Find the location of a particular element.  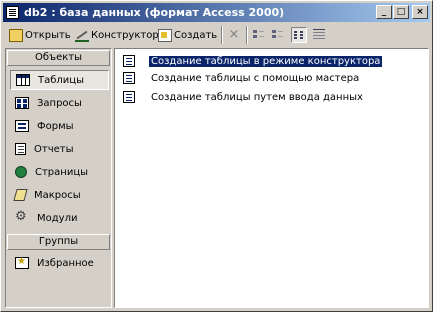

design-button: Конструктор is located at coordinates (117, 35).